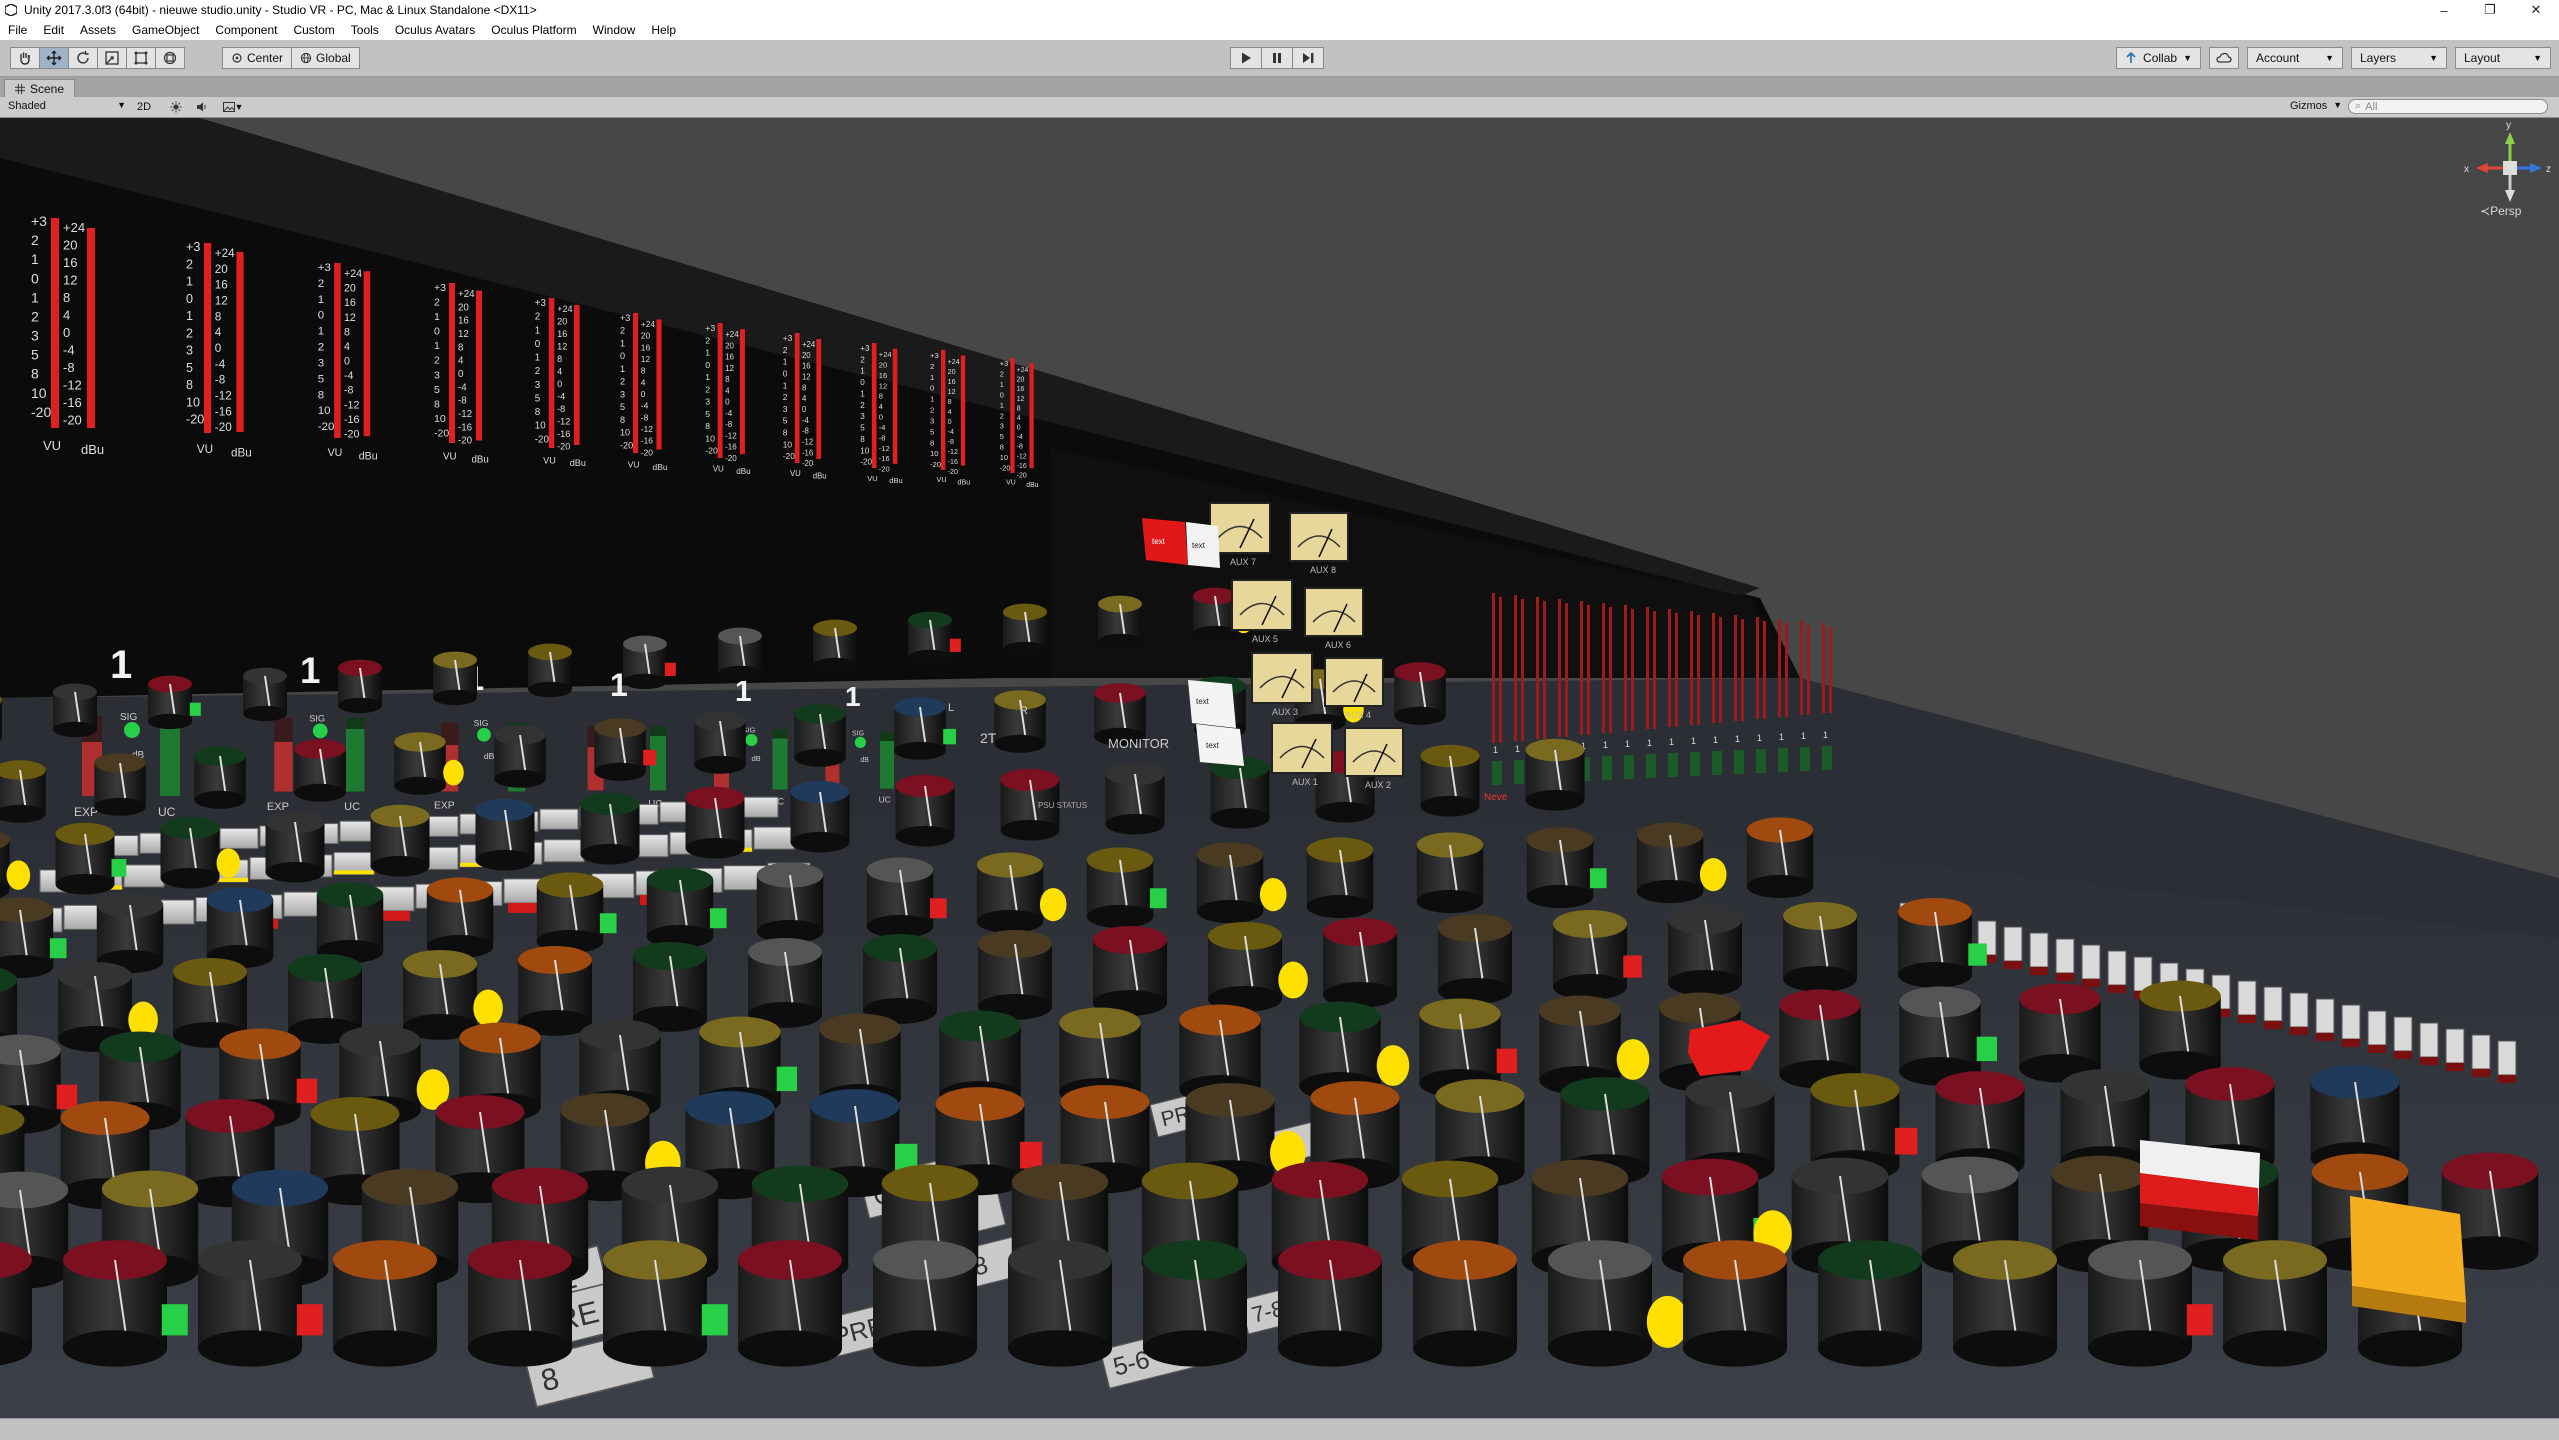 Image resolution: width=2559 pixels, height=1440 pixels. I want to click on transform-tool-button, so click(170, 58).